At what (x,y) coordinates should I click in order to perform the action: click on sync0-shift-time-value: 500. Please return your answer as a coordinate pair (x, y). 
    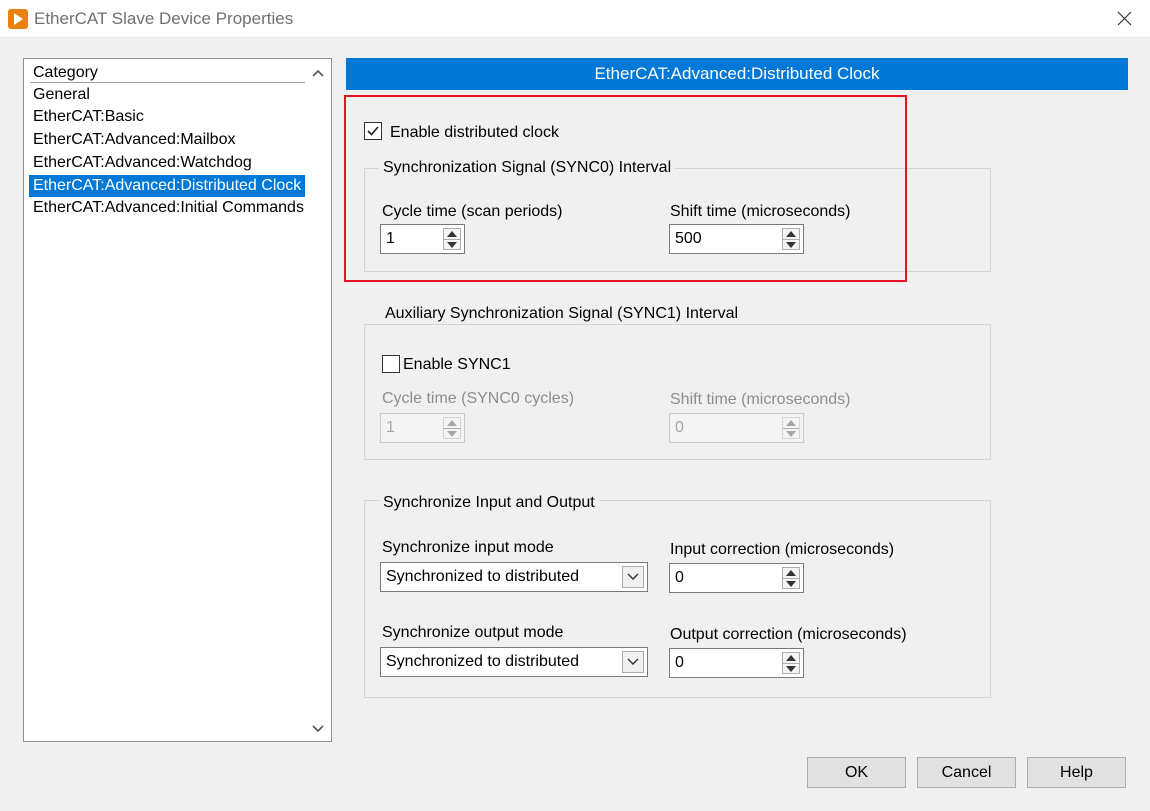
    Looking at the image, I should click on (688, 239).